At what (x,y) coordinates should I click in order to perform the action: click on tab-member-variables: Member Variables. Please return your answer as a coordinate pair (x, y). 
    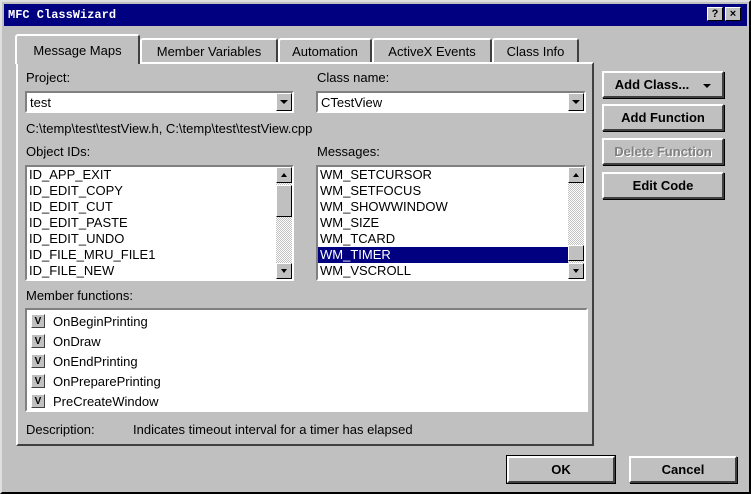
    Looking at the image, I should click on (209, 50).